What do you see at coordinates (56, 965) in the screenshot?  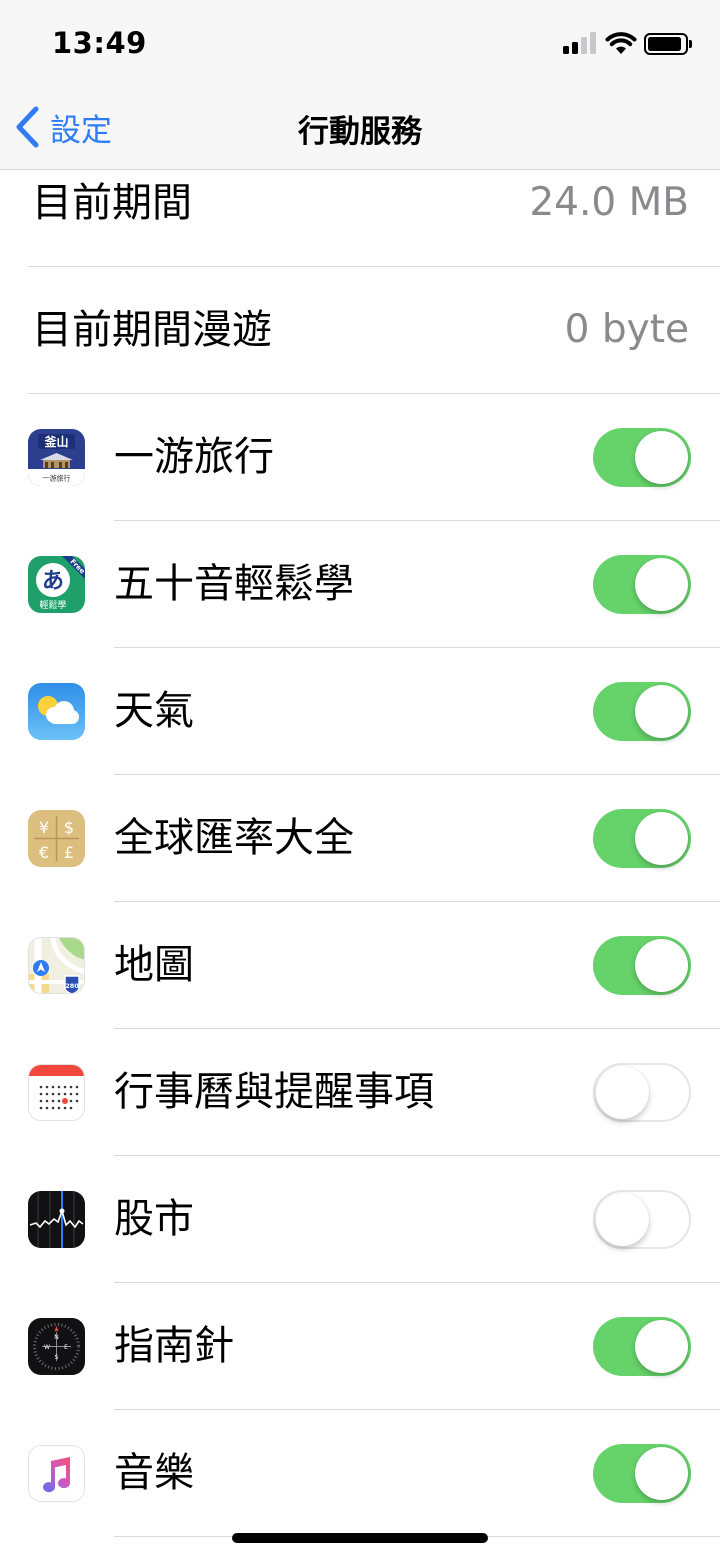 I see `maps-app-icon: 280` at bounding box center [56, 965].